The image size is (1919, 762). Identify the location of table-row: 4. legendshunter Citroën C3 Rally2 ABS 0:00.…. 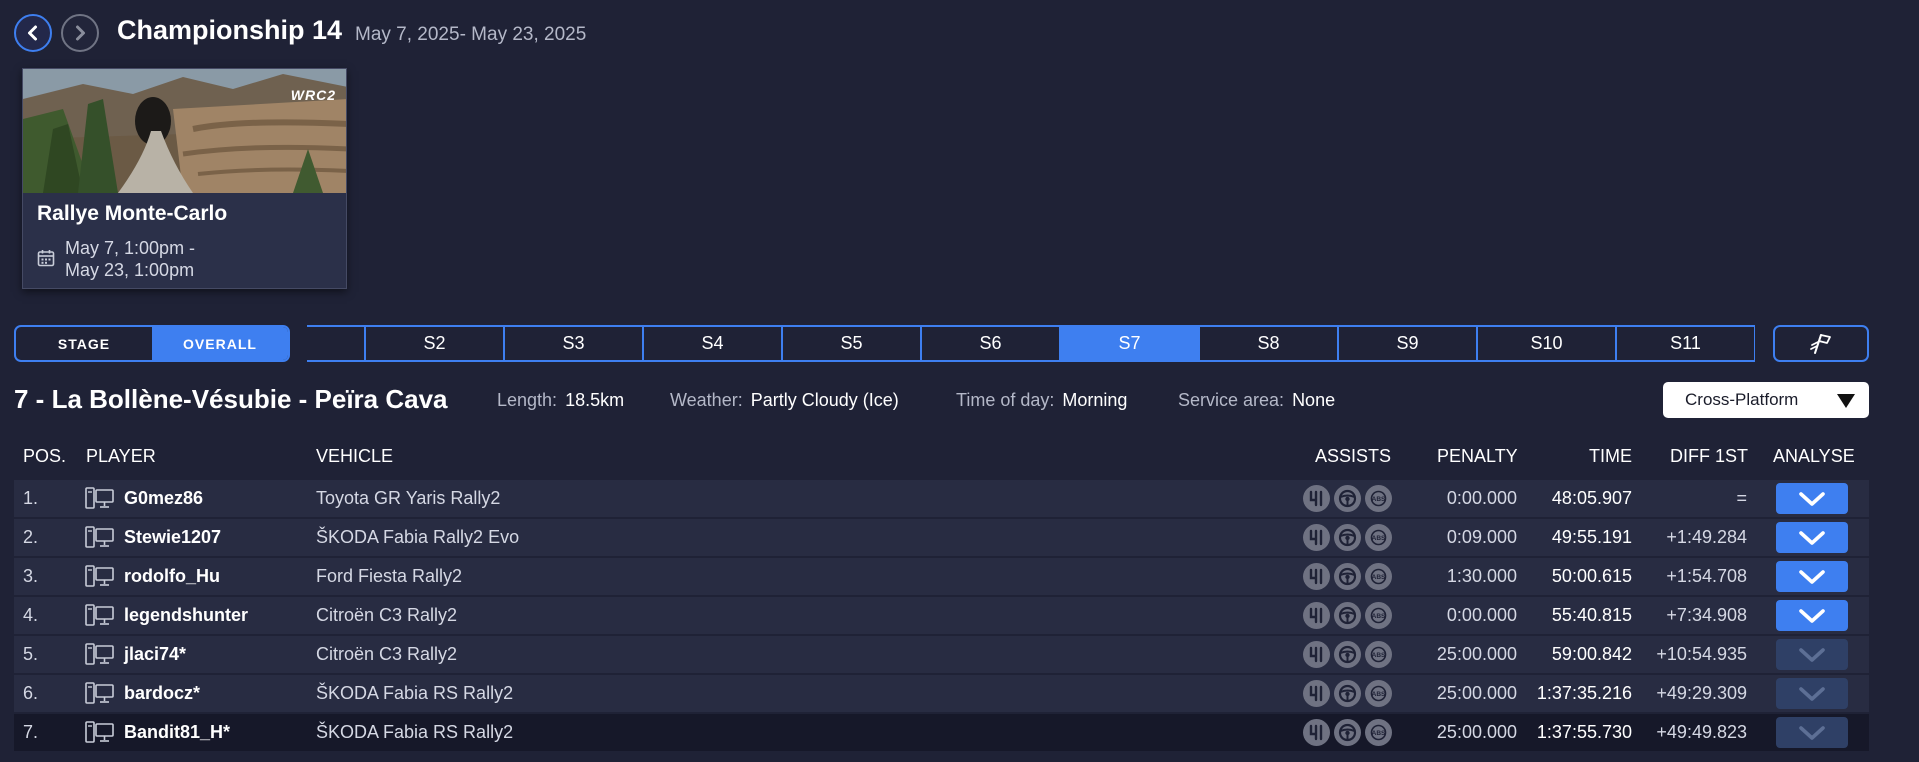
(941, 615).